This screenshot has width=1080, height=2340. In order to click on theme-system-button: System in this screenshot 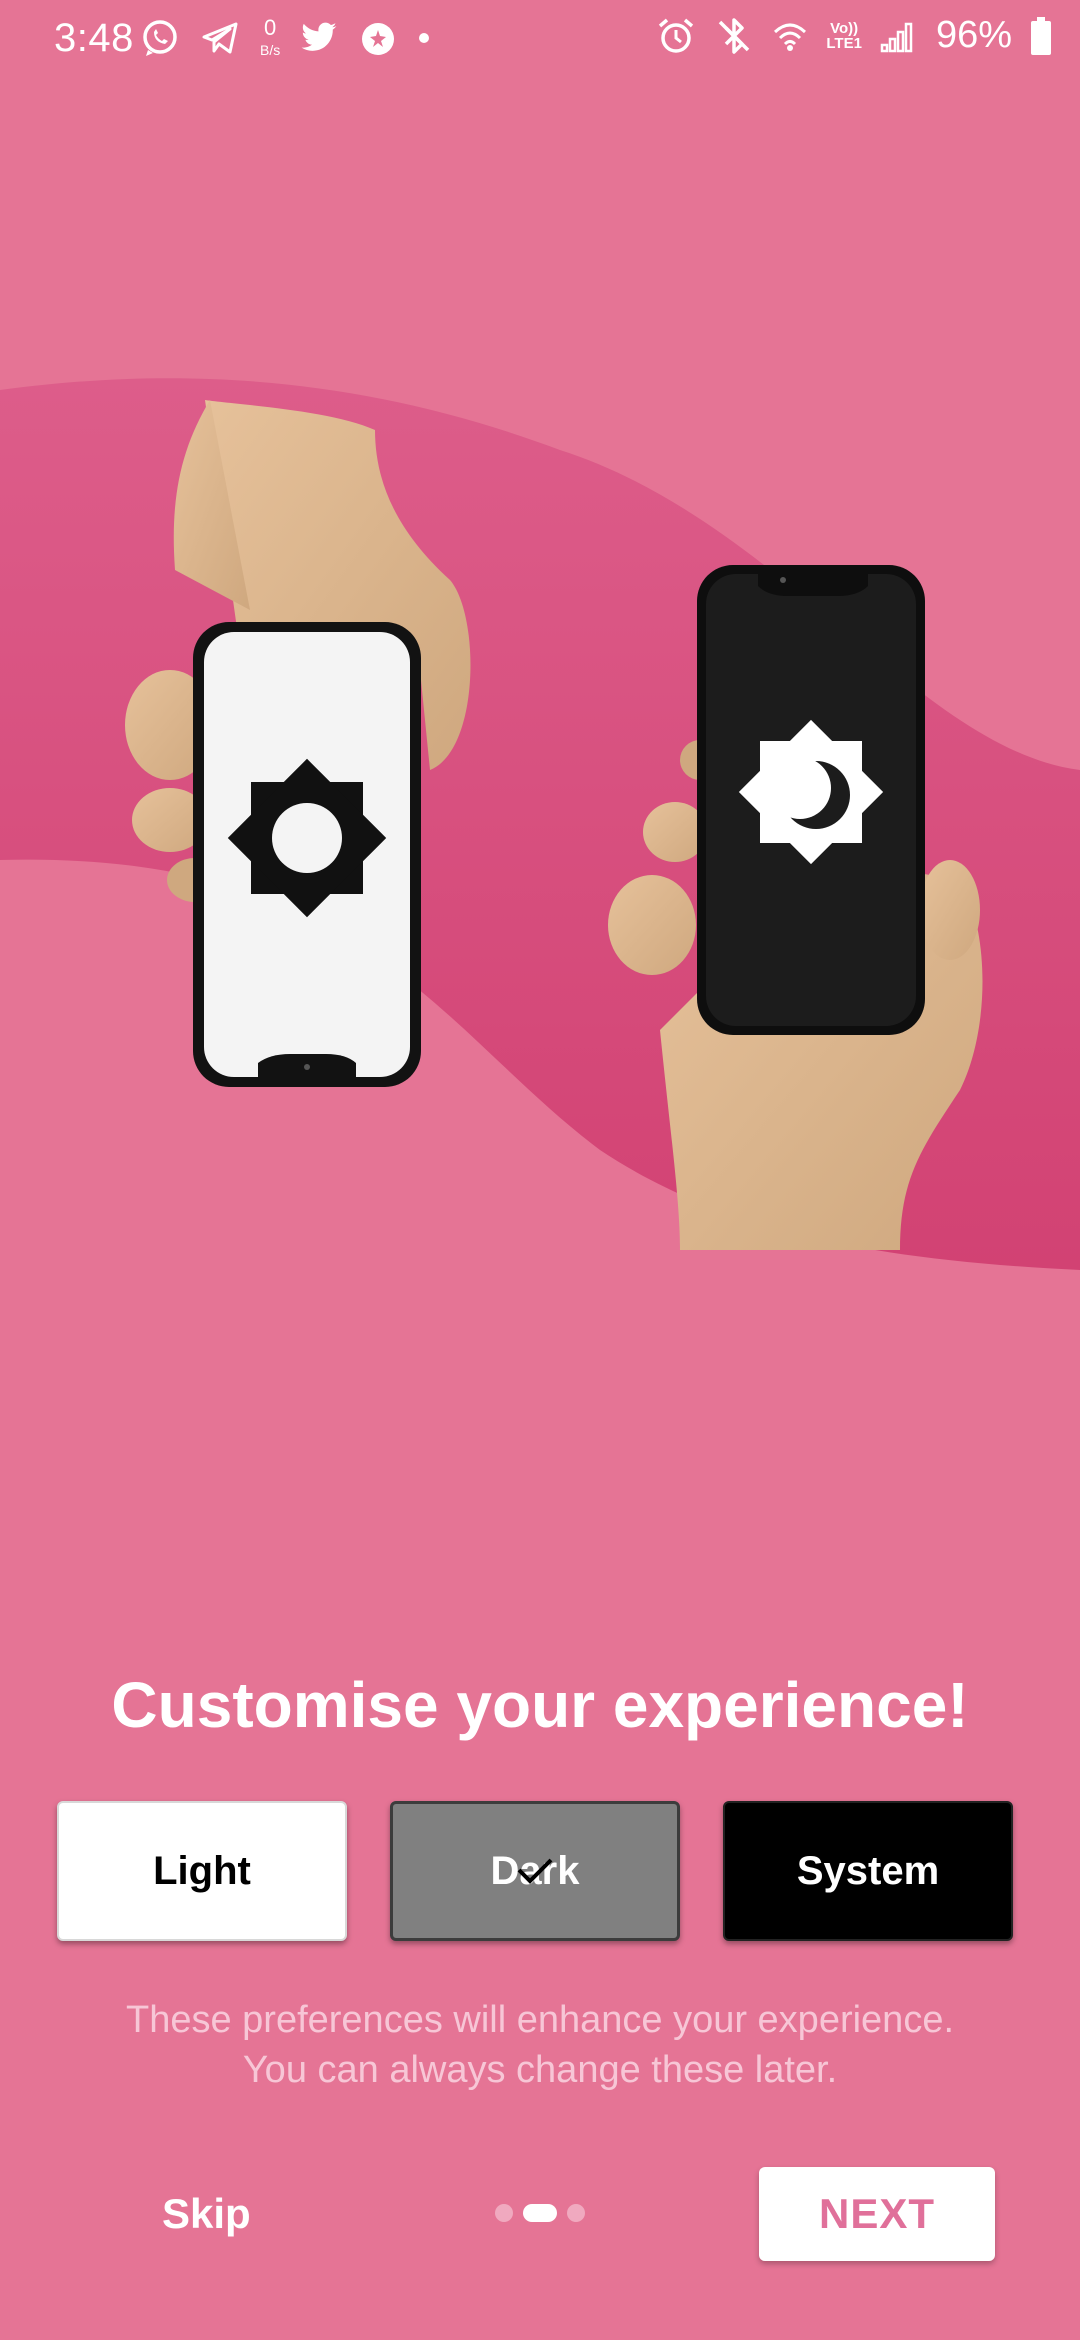, I will do `click(868, 1871)`.